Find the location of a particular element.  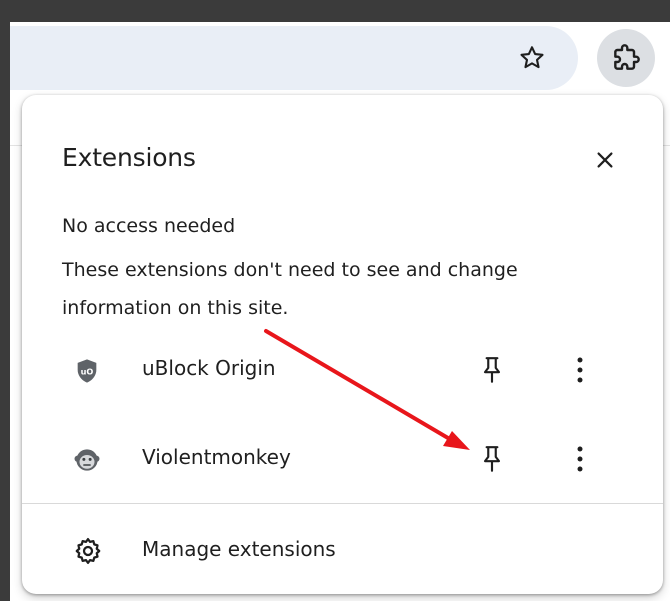

extensions-toolbar-button is located at coordinates (626, 58).